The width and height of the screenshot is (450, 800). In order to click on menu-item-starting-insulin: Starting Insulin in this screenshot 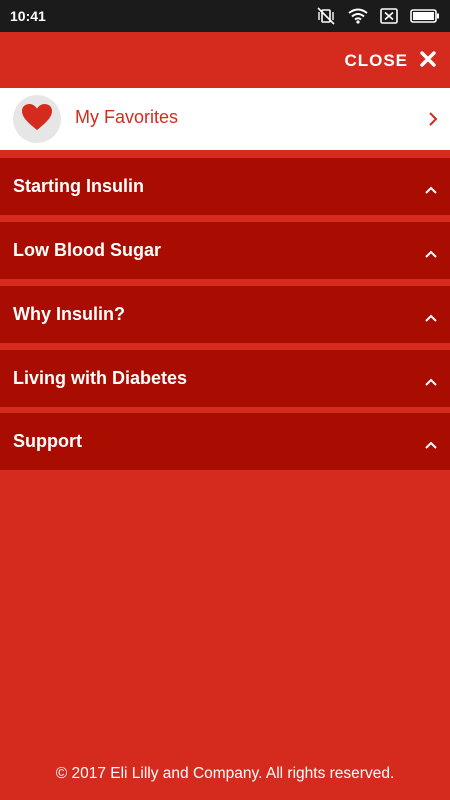, I will do `click(225, 186)`.